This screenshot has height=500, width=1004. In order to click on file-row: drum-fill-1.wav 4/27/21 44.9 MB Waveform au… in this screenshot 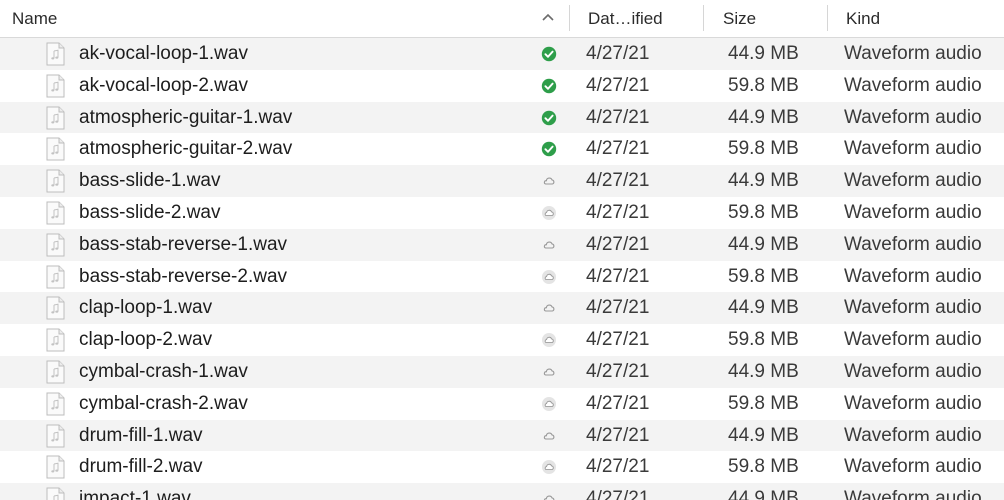, I will do `click(502, 435)`.